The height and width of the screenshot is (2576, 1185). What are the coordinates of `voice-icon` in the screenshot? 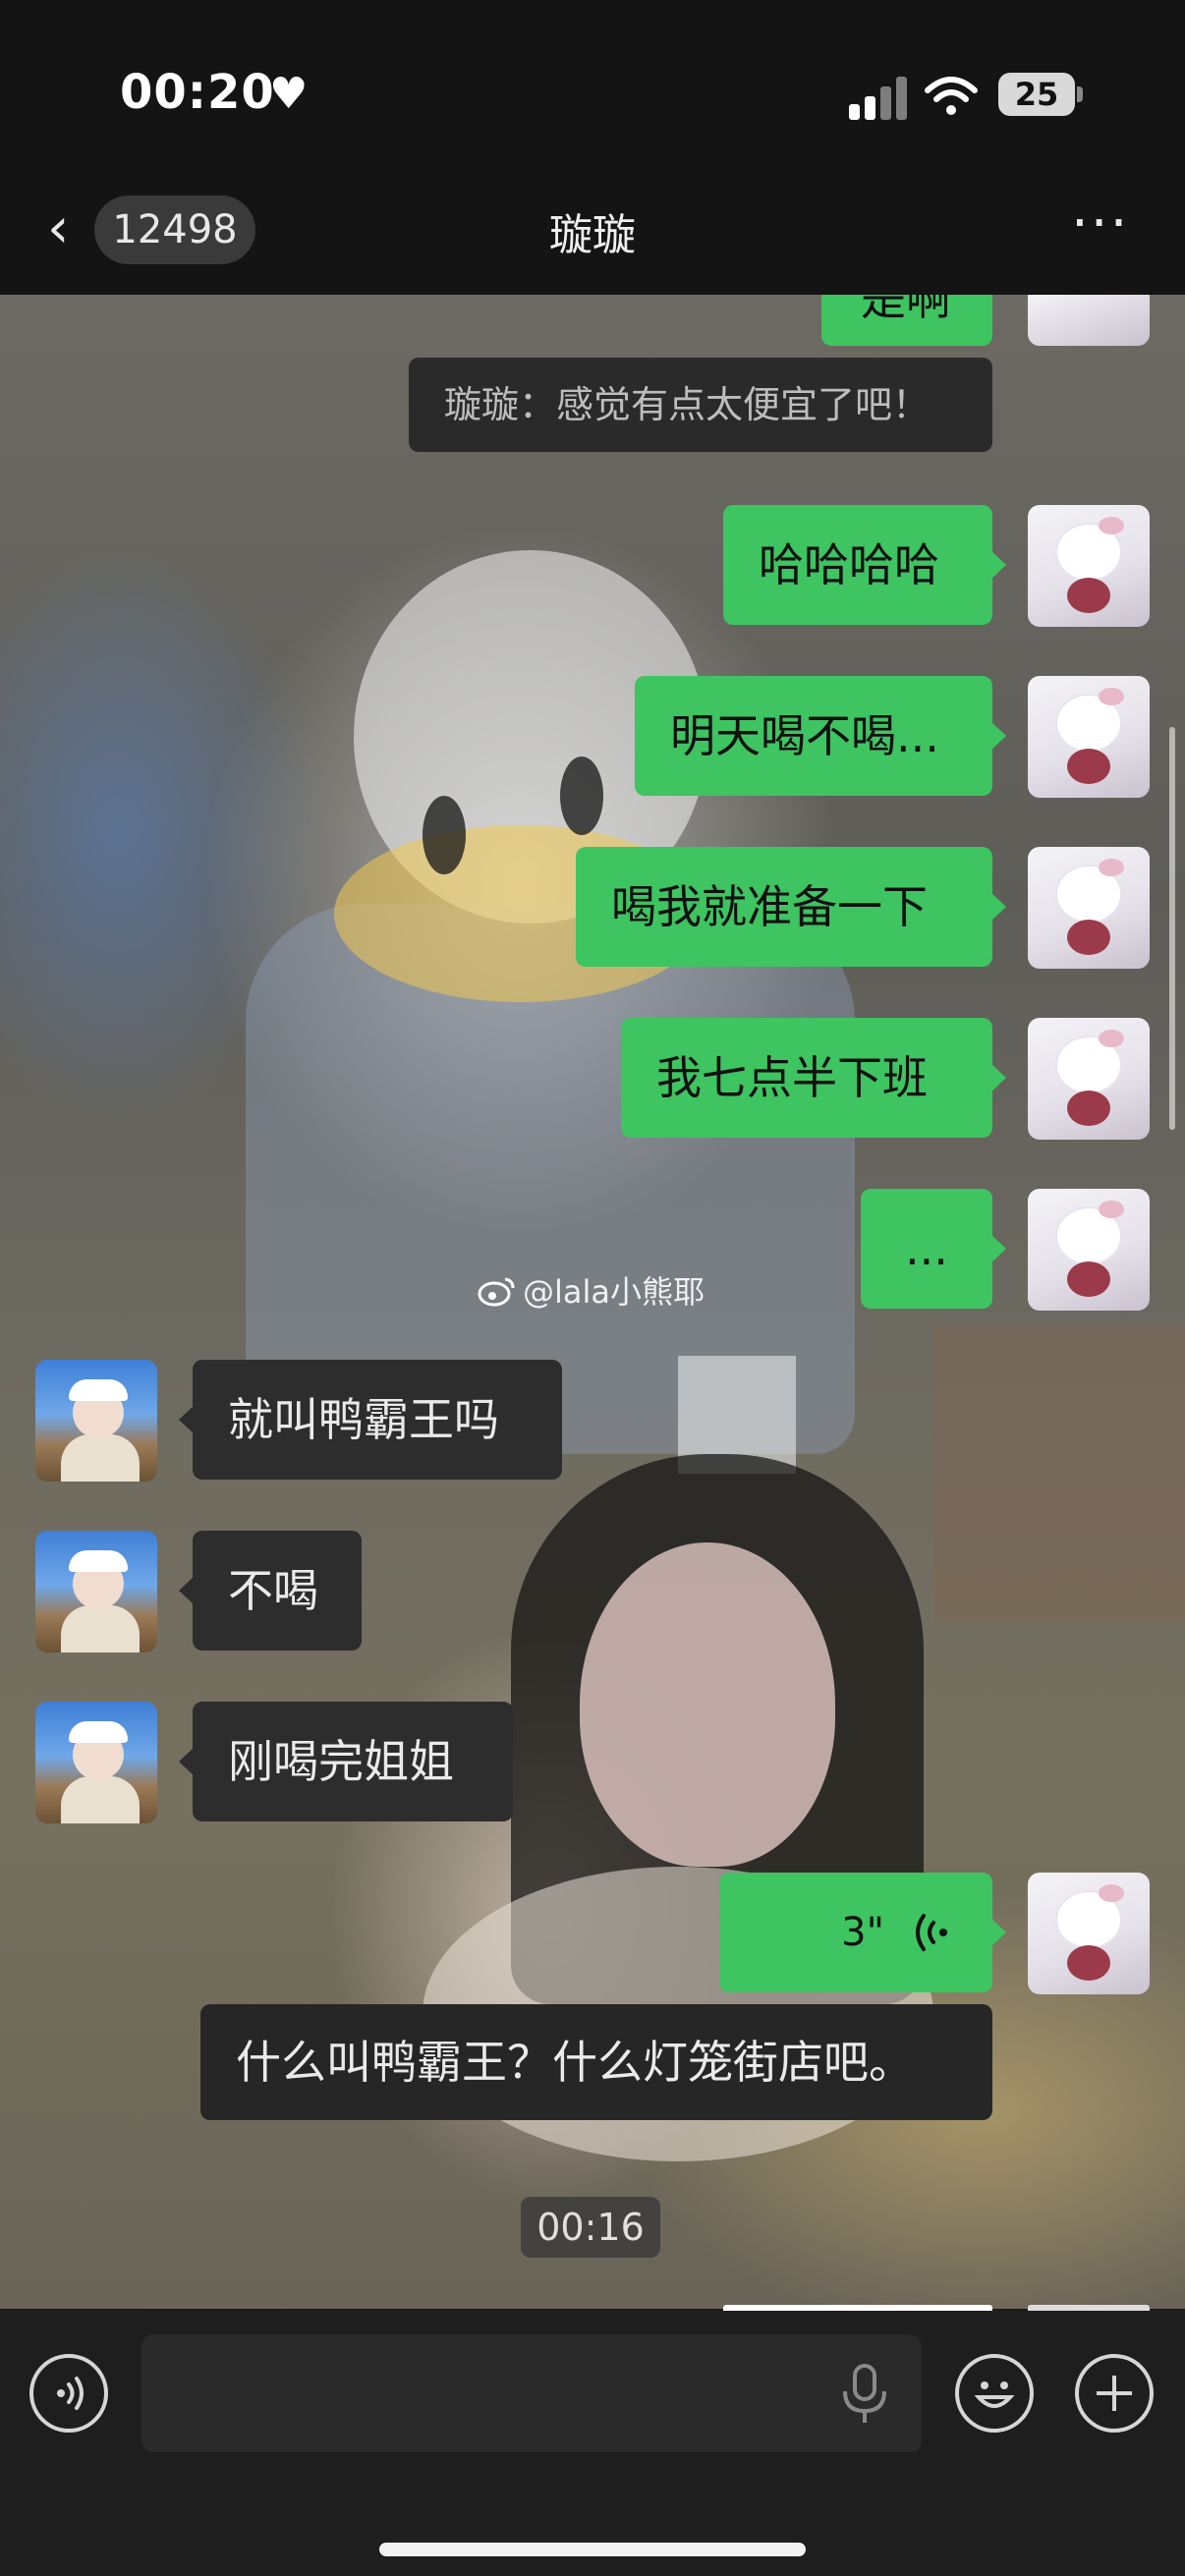 It's located at (68, 2393).